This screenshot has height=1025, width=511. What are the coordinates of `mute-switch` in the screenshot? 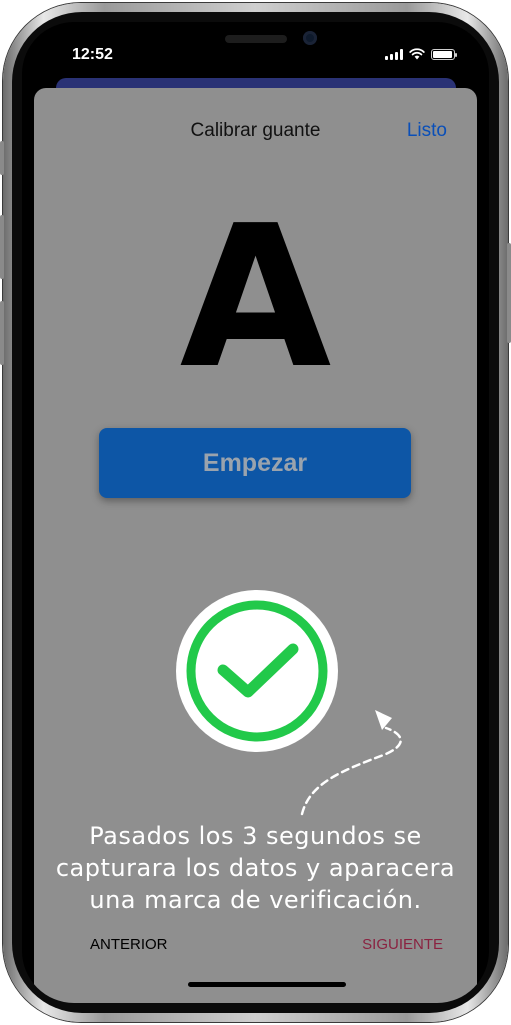 It's located at (2, 158).